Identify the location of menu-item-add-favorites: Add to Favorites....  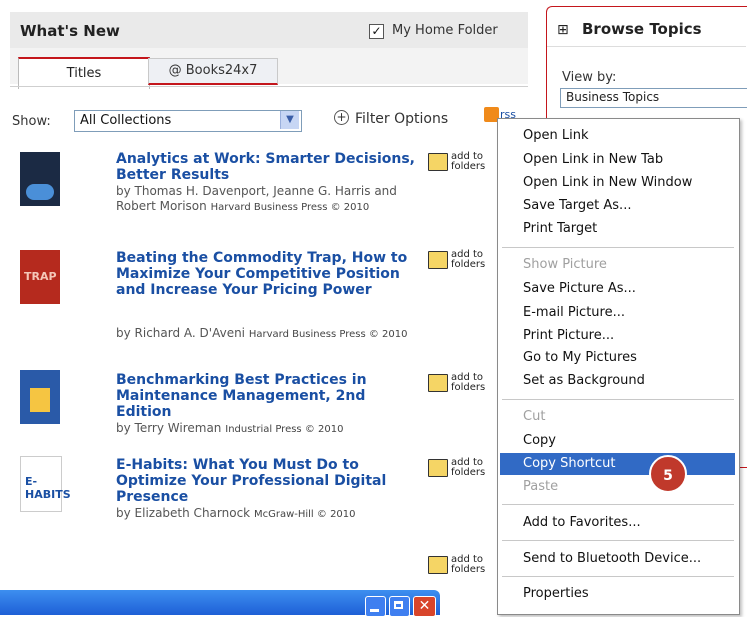
(582, 522).